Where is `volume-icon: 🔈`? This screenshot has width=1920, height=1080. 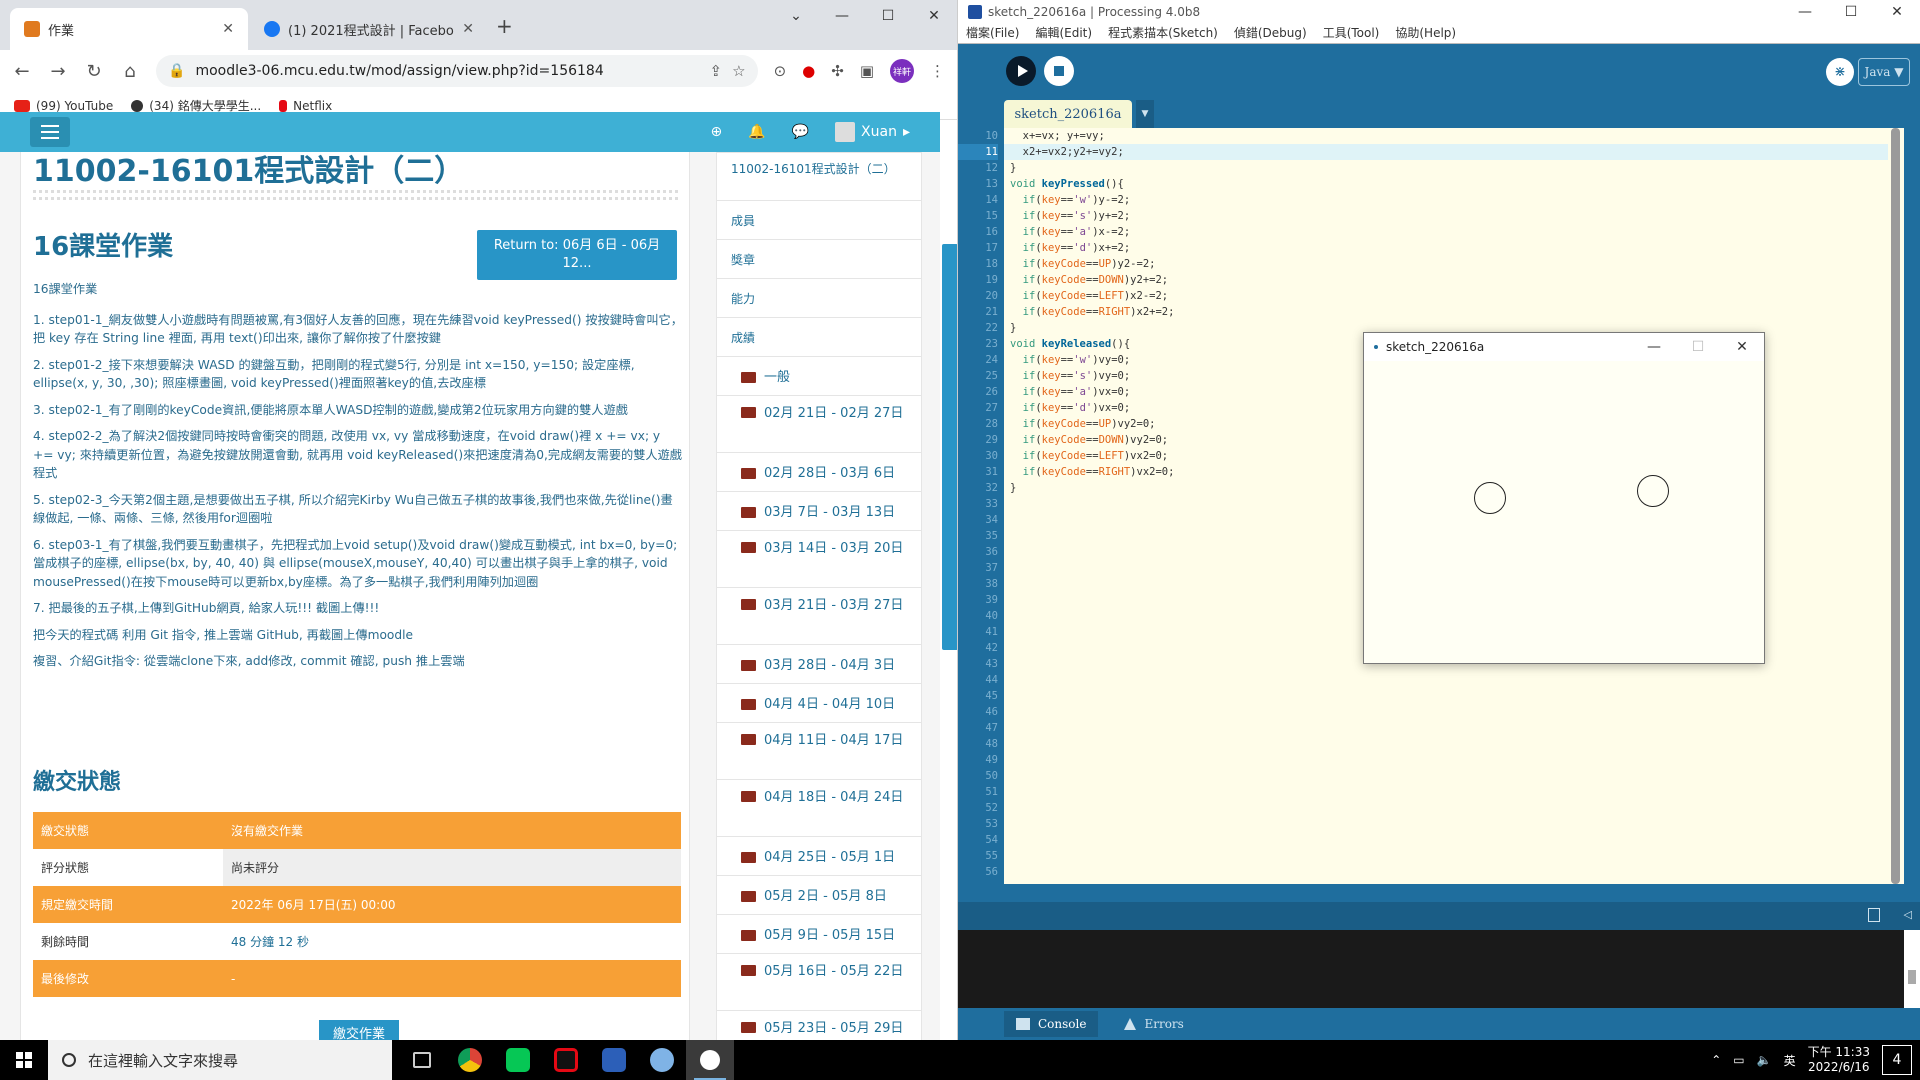
volume-icon: 🔈 is located at coordinates (1764, 1060).